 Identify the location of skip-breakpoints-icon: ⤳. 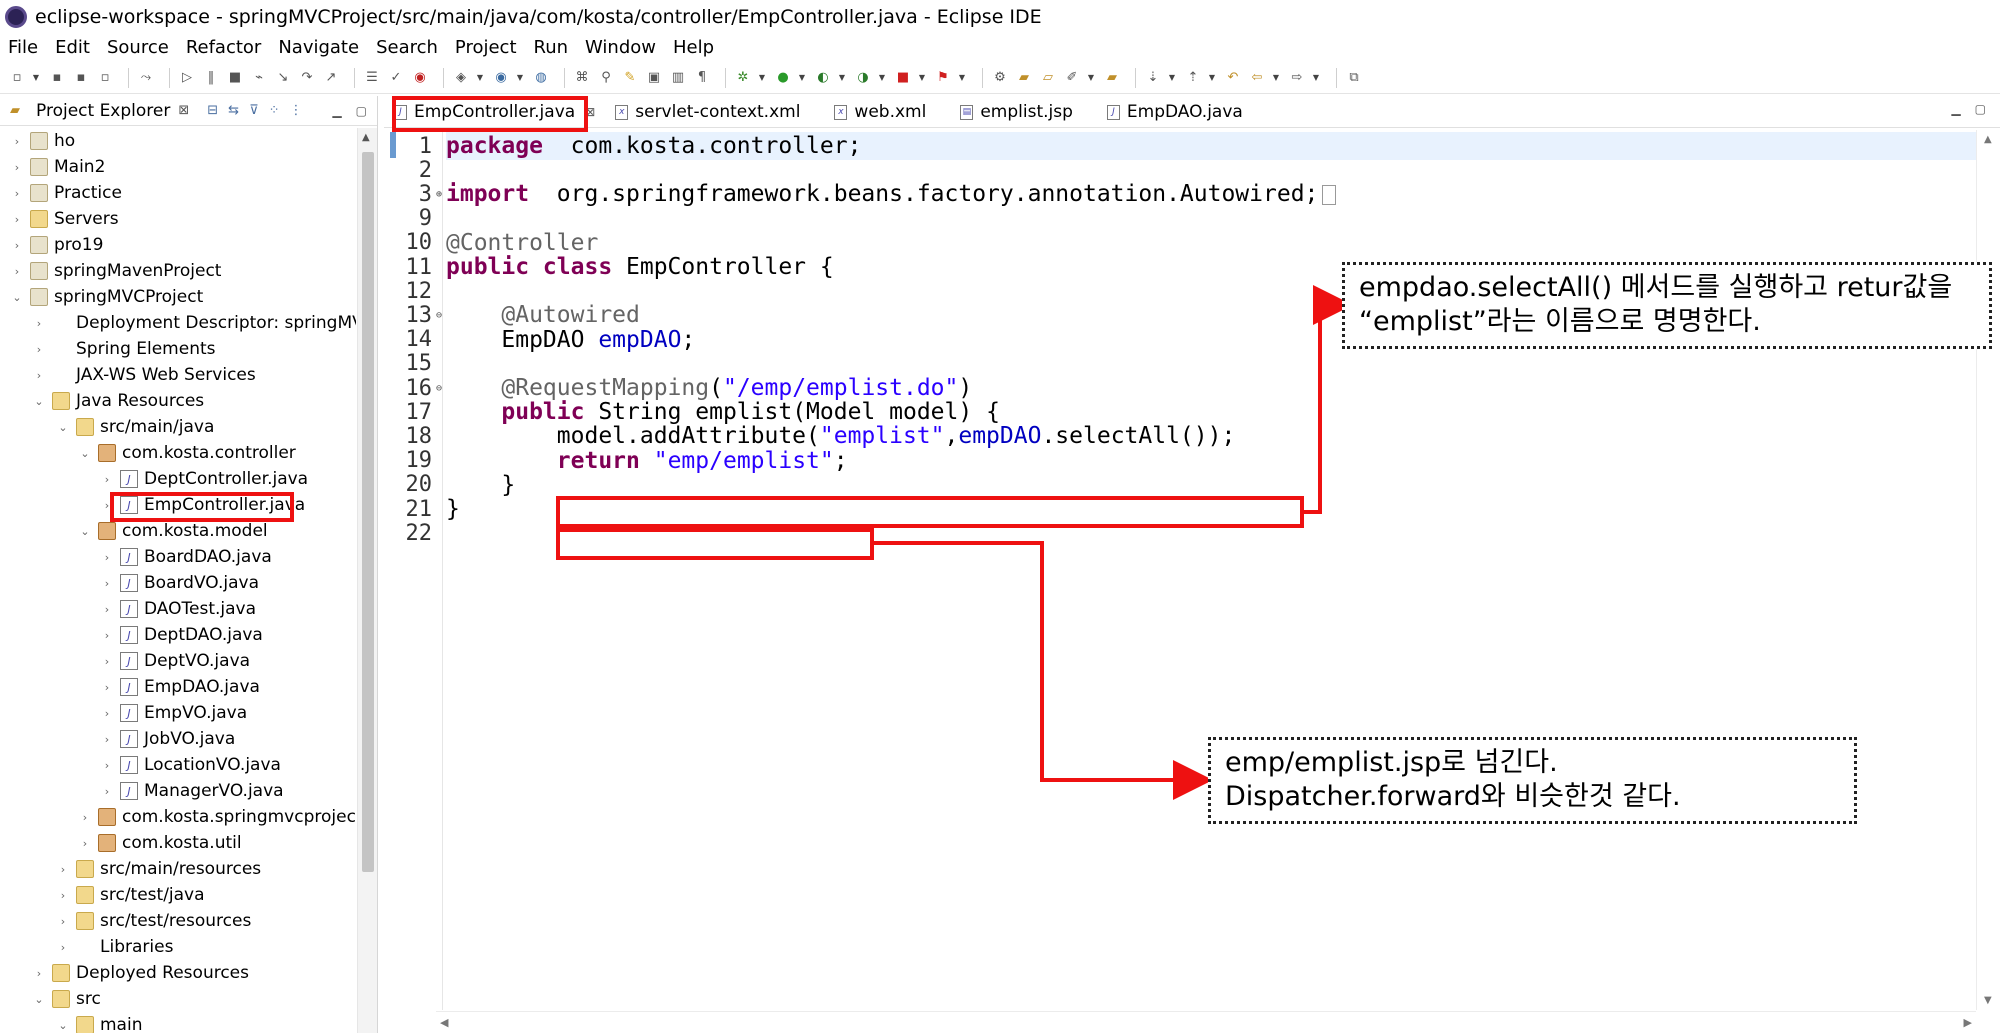
(146, 78).